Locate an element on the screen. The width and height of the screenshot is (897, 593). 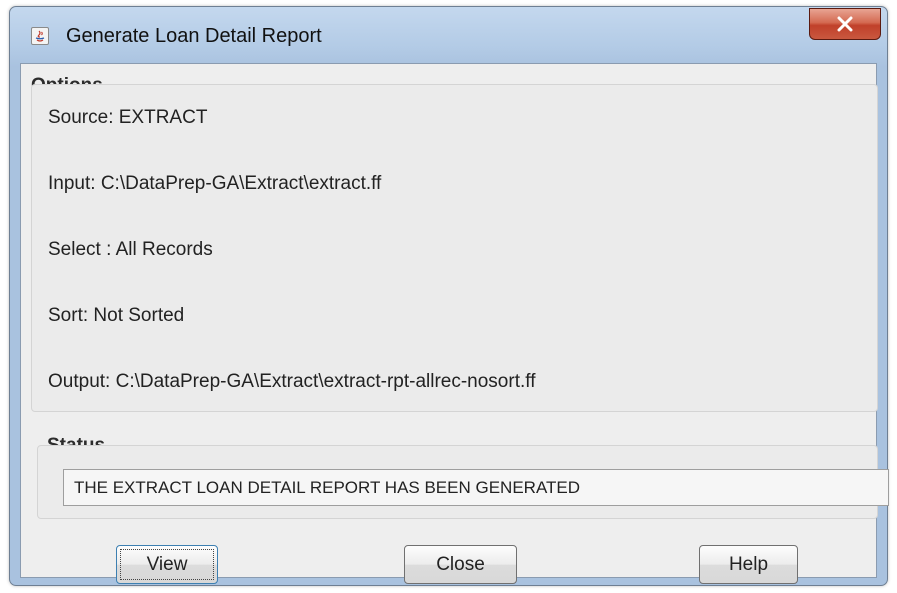
close-button: Close is located at coordinates (460, 564).